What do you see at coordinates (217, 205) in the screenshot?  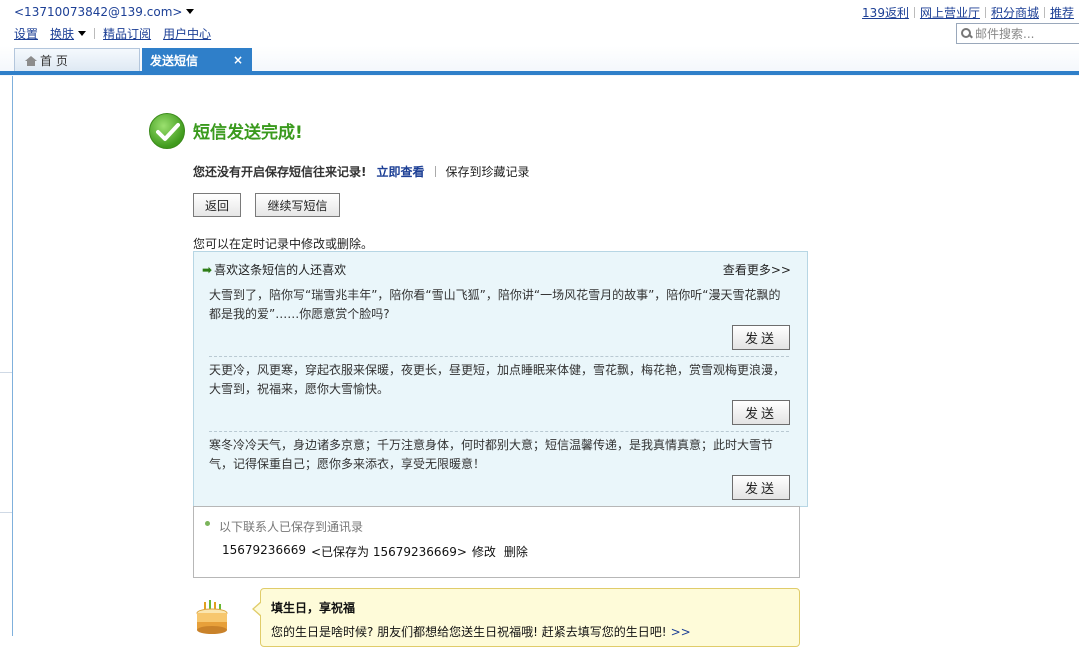 I see `back-button: 返回` at bounding box center [217, 205].